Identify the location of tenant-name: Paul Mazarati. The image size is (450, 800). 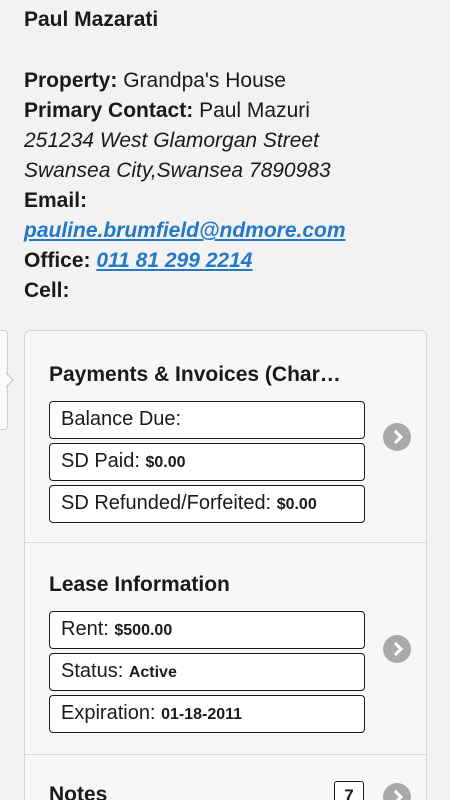
(91, 19).